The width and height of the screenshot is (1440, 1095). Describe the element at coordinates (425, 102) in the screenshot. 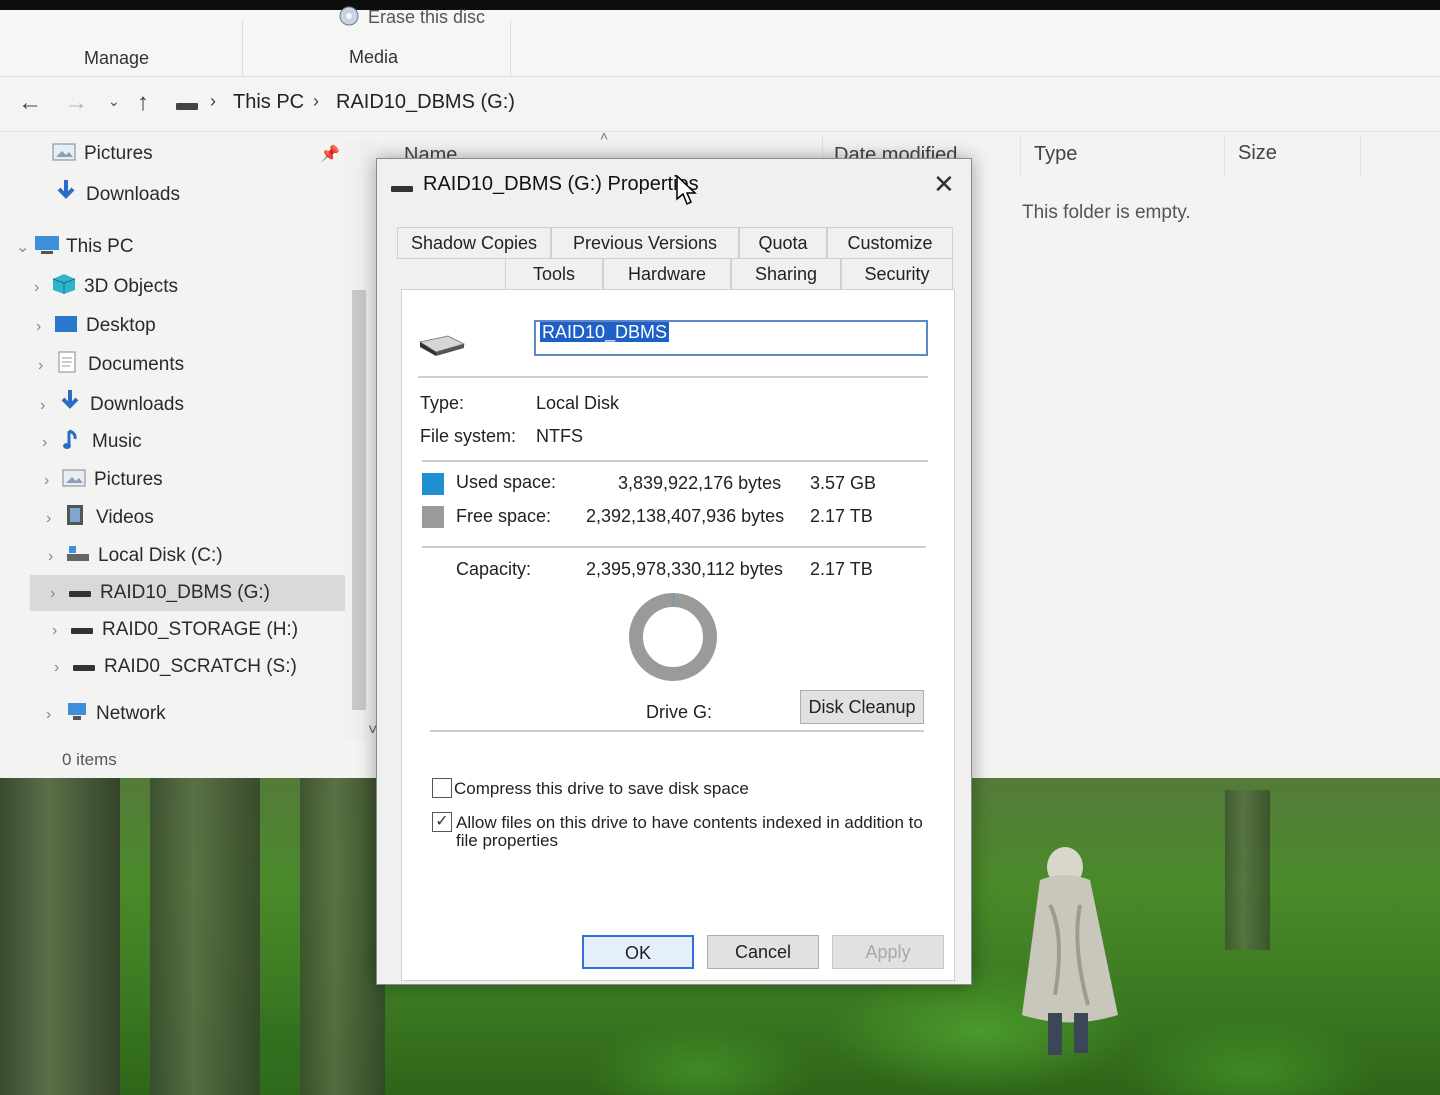

I see `breadcrumb-current-drive: RAID10_DBMS (G:)` at that location.